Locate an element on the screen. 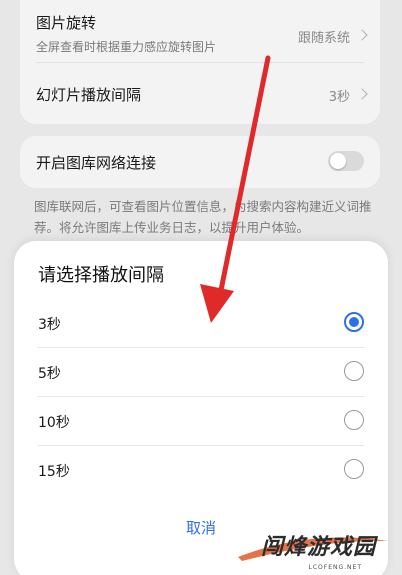  arrow-head is located at coordinates (217, 303).